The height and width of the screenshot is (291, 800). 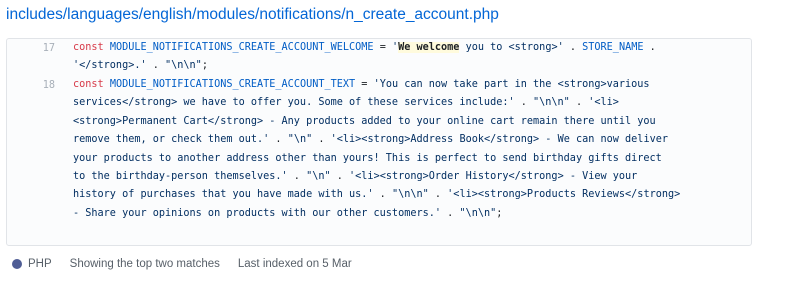 I want to click on matches-info: Showing the top two matches, so click(x=144, y=264).